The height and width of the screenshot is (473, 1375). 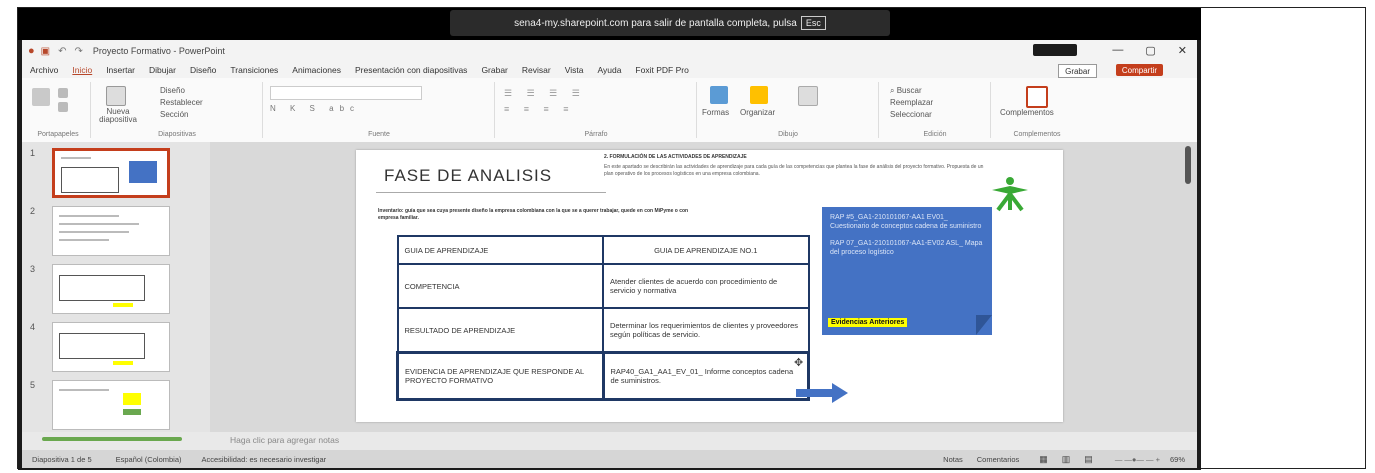 I want to click on language-indicator: Español (Colombia), so click(x=149, y=459).